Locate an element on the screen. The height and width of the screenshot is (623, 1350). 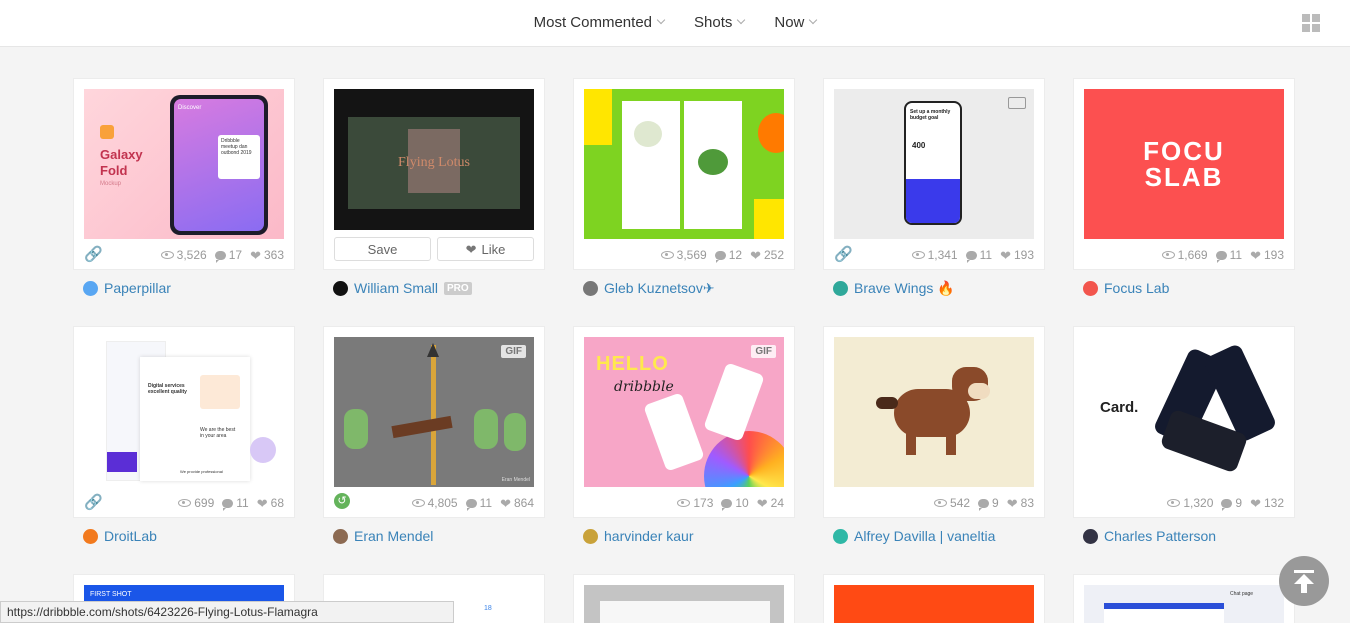
shot-thumbnail: Eran Mendel GIF is located at coordinates (434, 412).